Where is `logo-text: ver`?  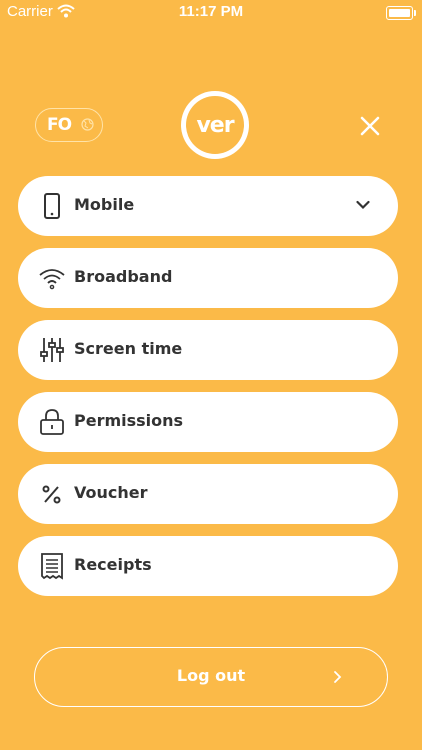
logo-text: ver is located at coordinates (215, 125).